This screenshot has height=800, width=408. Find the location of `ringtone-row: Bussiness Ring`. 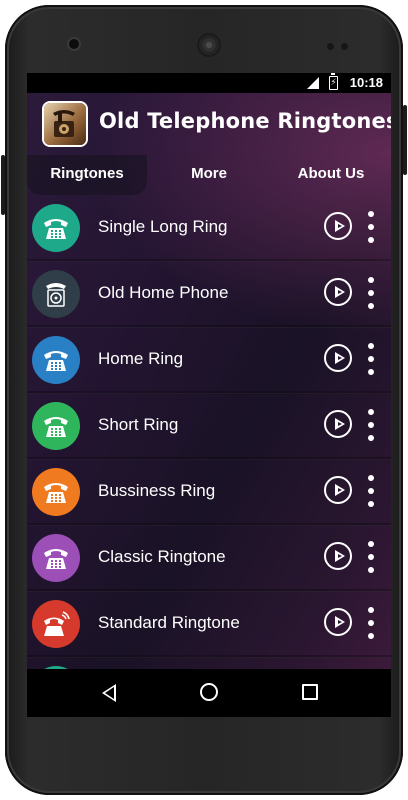

ringtone-row: Bussiness Ring is located at coordinates (209, 492).